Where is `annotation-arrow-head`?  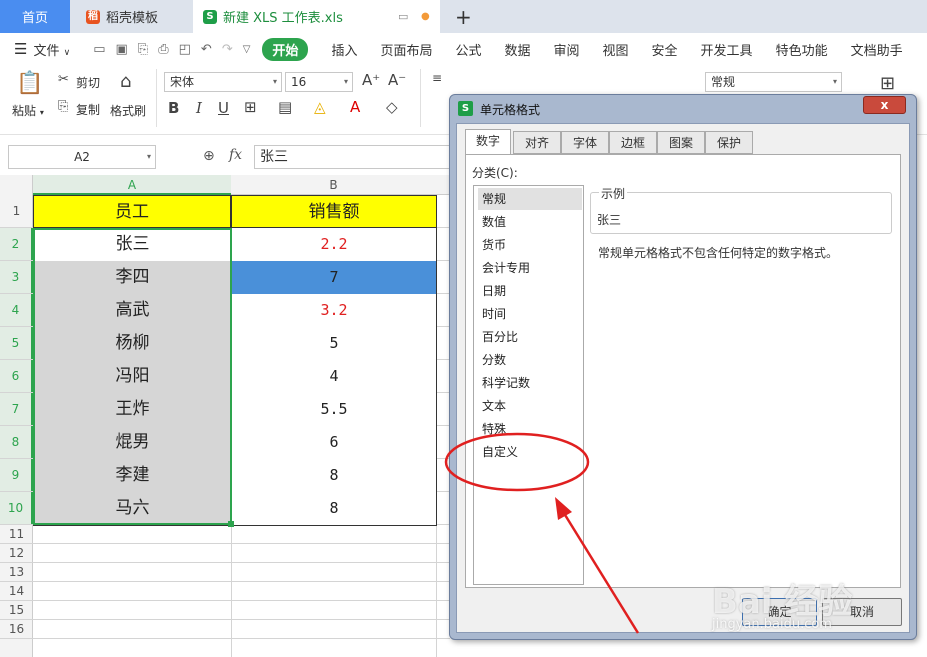 annotation-arrow-head is located at coordinates (563, 508).